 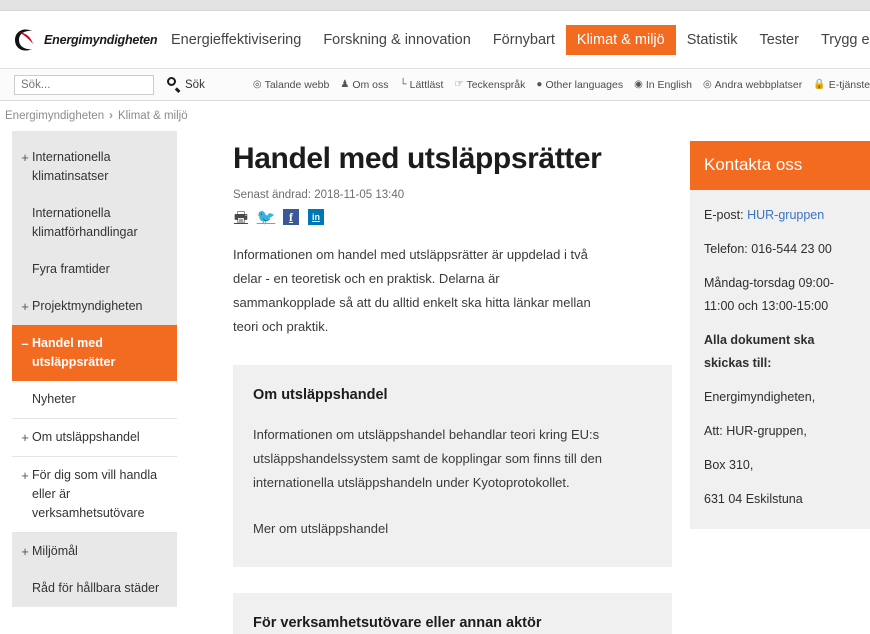 I want to click on nav-item-klimat-miljo: Klimat & miljö, so click(x=620, y=39).